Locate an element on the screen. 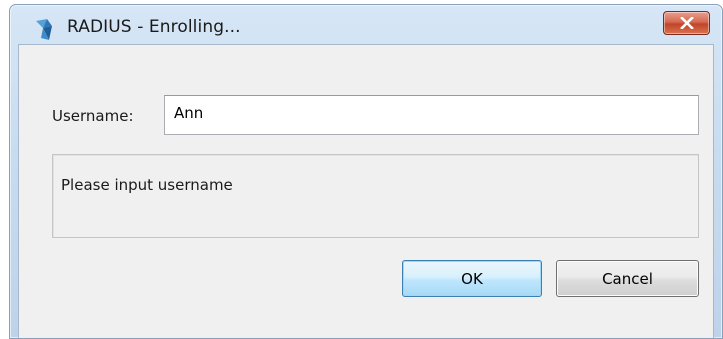 This screenshot has width=723, height=339. close-button is located at coordinates (686, 23).